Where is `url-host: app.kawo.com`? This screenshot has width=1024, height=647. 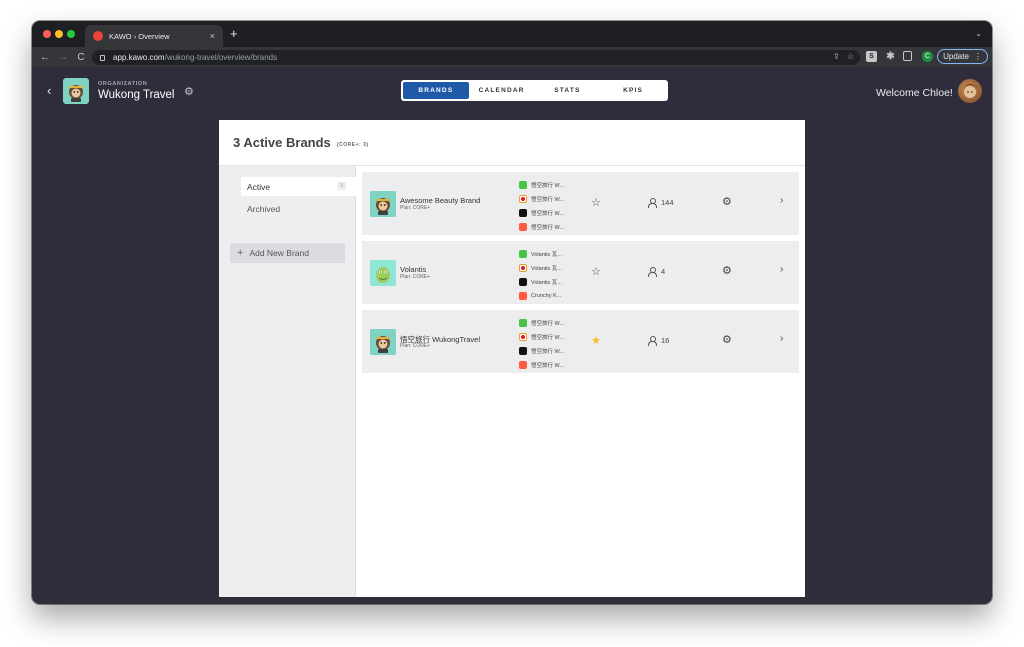
url-host: app.kawo.com is located at coordinates (139, 57).